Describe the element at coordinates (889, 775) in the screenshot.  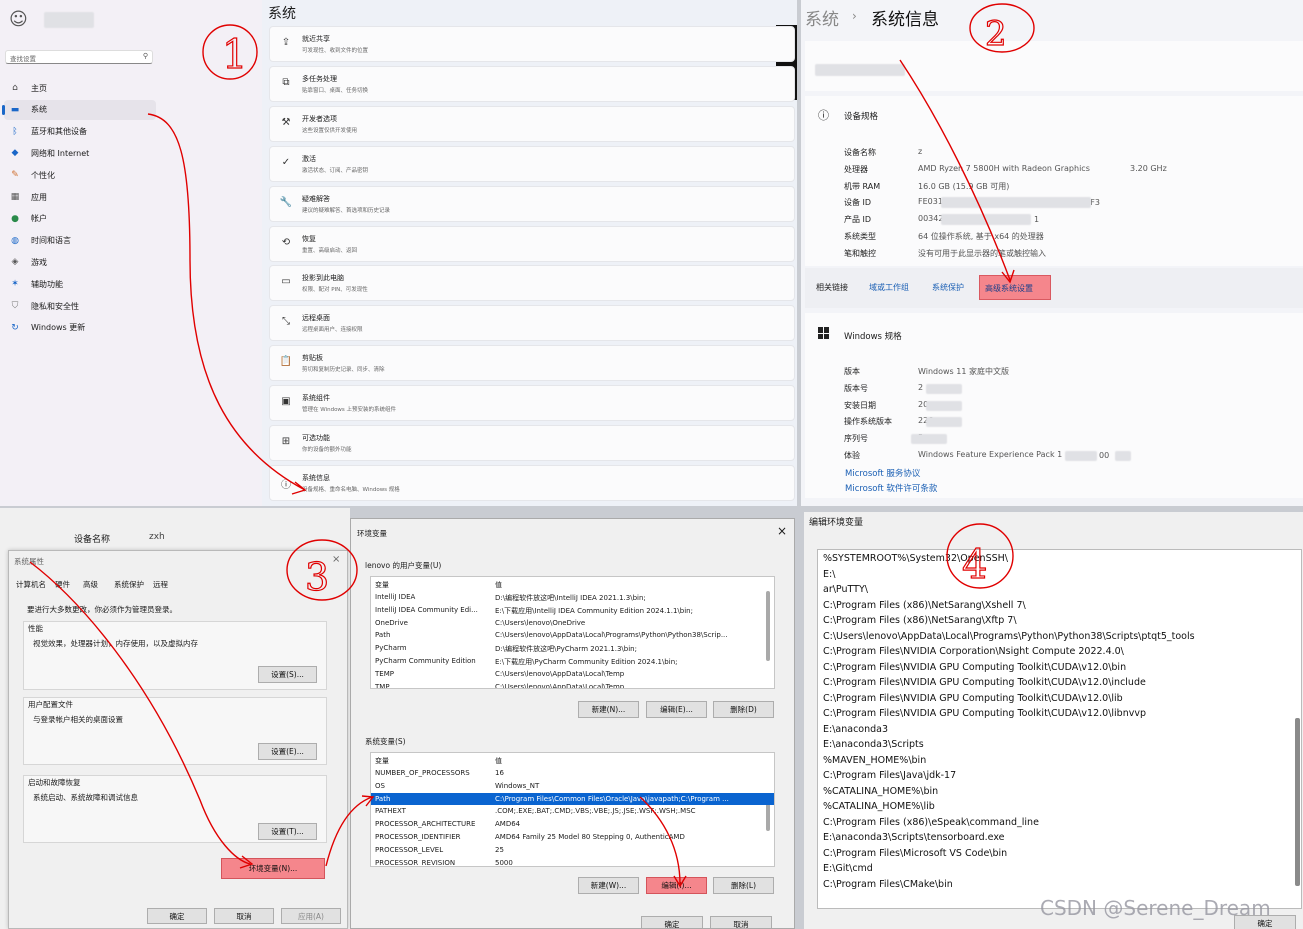
I see `path-item: C:\Program Files\Java\jdk-17` at that location.